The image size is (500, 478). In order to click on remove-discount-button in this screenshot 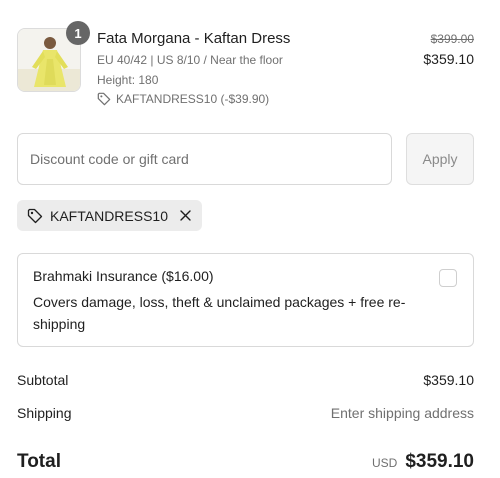, I will do `click(185, 216)`.